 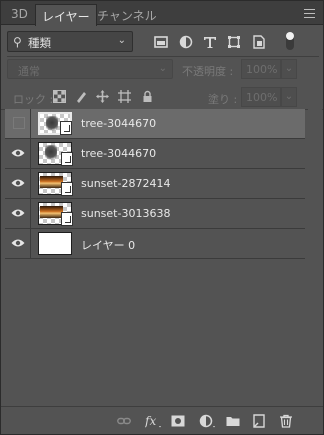 What do you see at coordinates (66, 15) in the screenshot?
I see `tab-layers: レイヤー` at bounding box center [66, 15].